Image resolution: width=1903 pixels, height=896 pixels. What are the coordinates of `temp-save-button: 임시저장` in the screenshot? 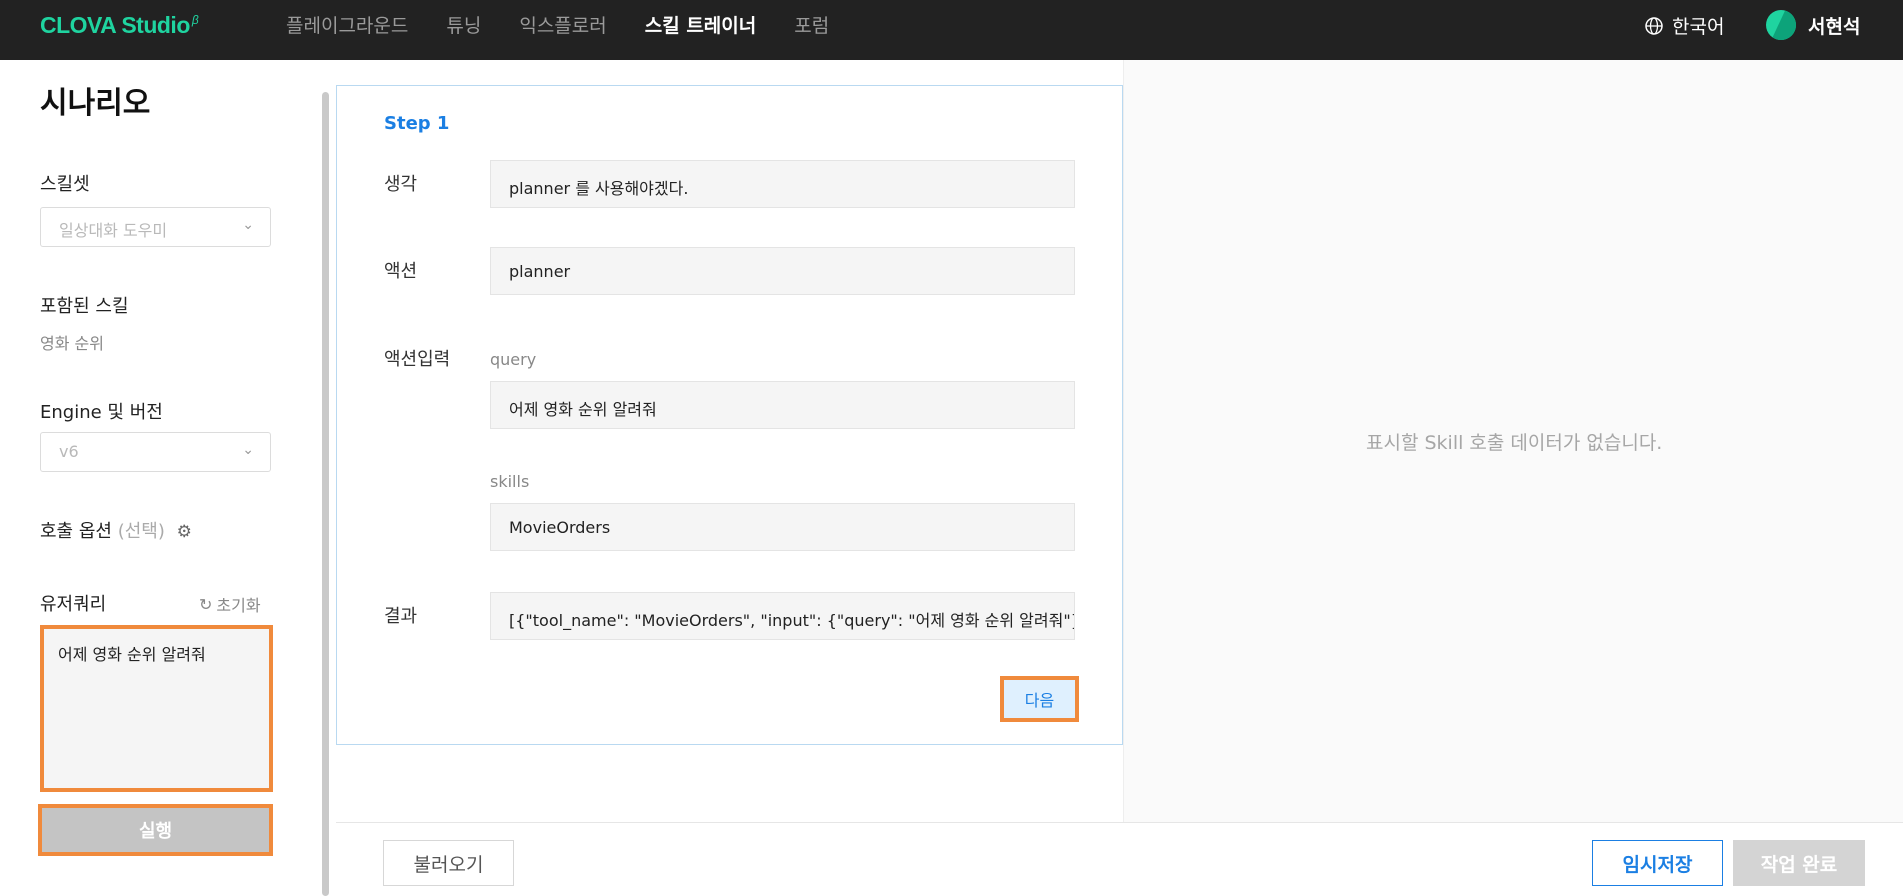 It's located at (1657, 863).